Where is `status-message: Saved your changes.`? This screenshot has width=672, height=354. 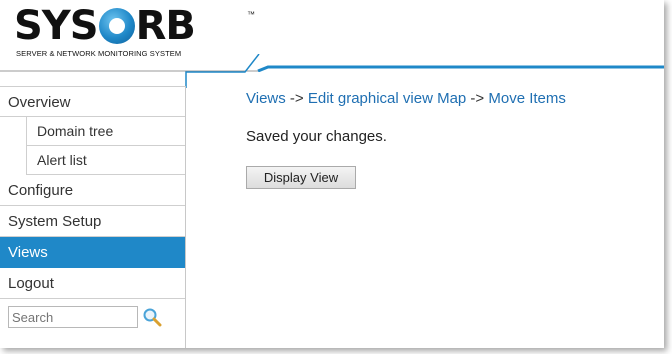 status-message: Saved your changes. is located at coordinates (316, 136).